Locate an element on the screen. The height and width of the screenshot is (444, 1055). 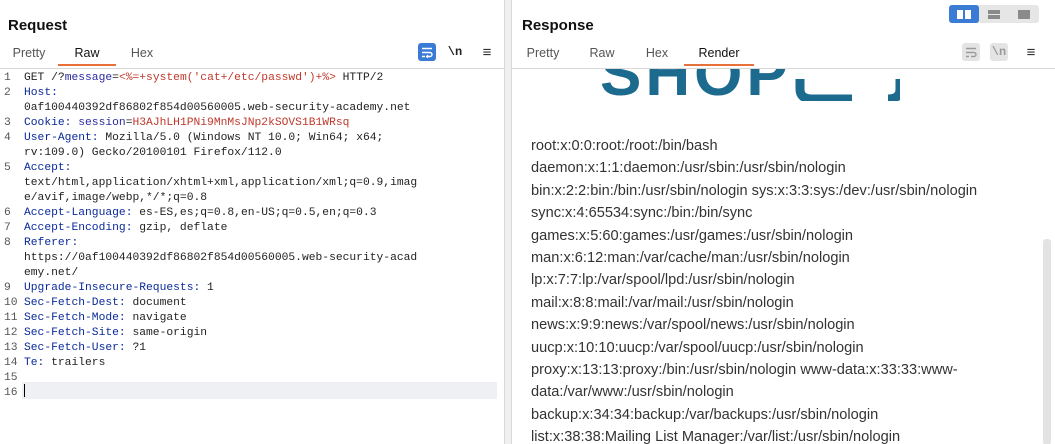
code-token: Host: is located at coordinates (41, 93).